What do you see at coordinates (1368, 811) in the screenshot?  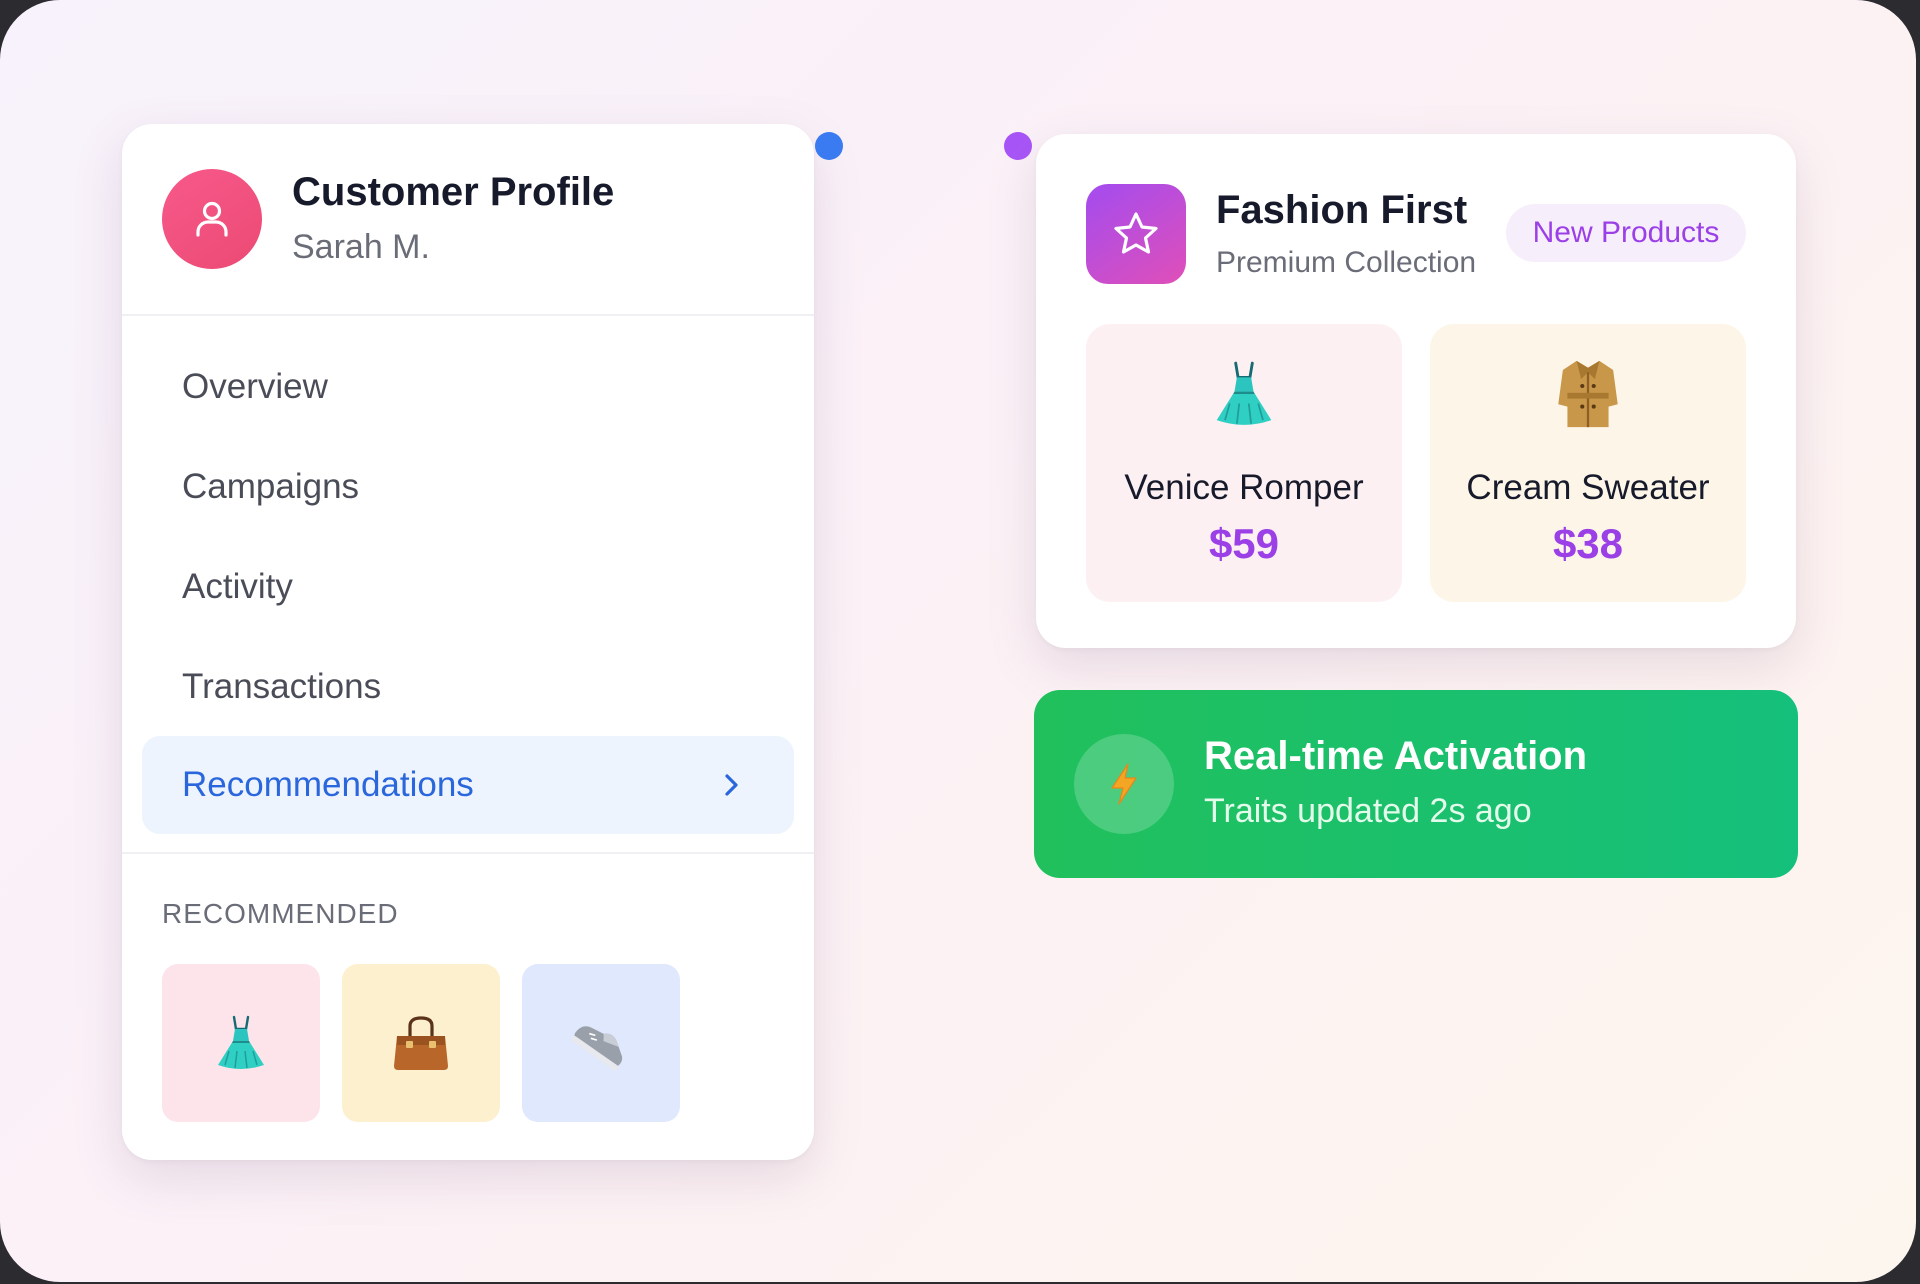 I see `activation-subtitle: Traits updated 2s ago` at bounding box center [1368, 811].